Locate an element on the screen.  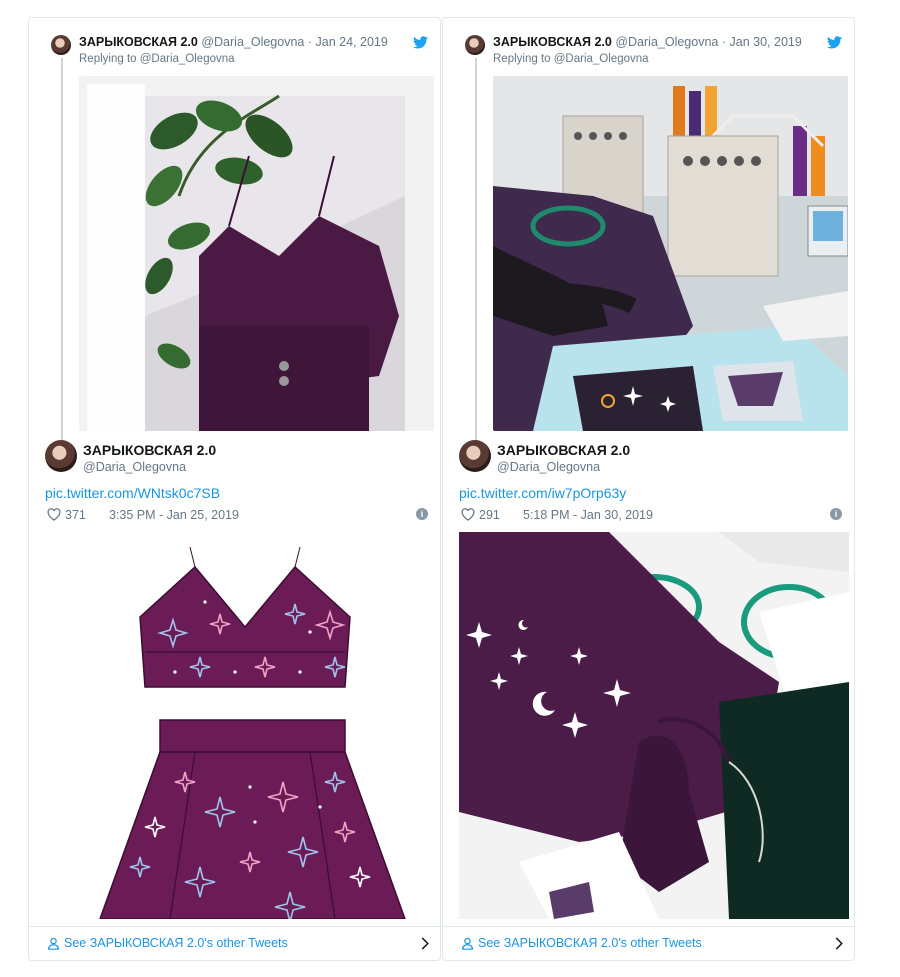
reply-date: Jan 24, 2019 is located at coordinates (352, 42).